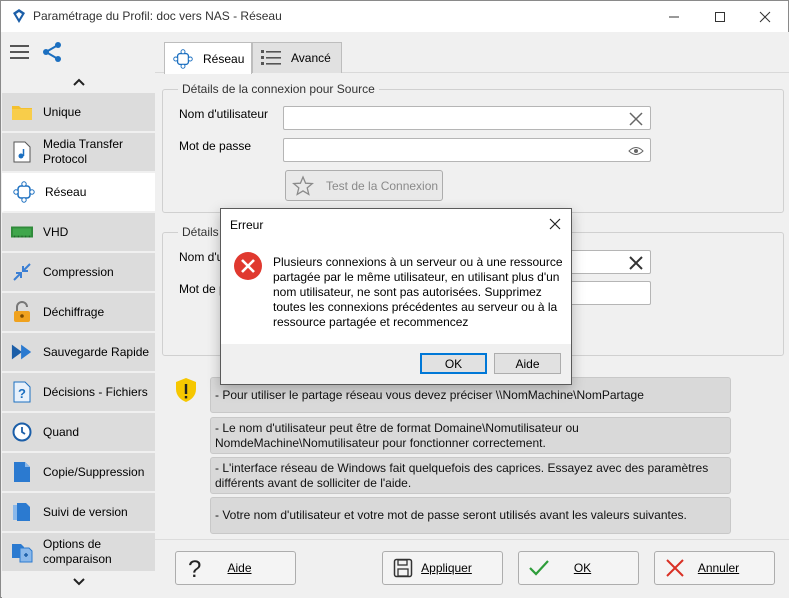 This screenshot has height=598, width=789. What do you see at coordinates (539, 568) in the screenshot?
I see `checkmark-icon` at bounding box center [539, 568].